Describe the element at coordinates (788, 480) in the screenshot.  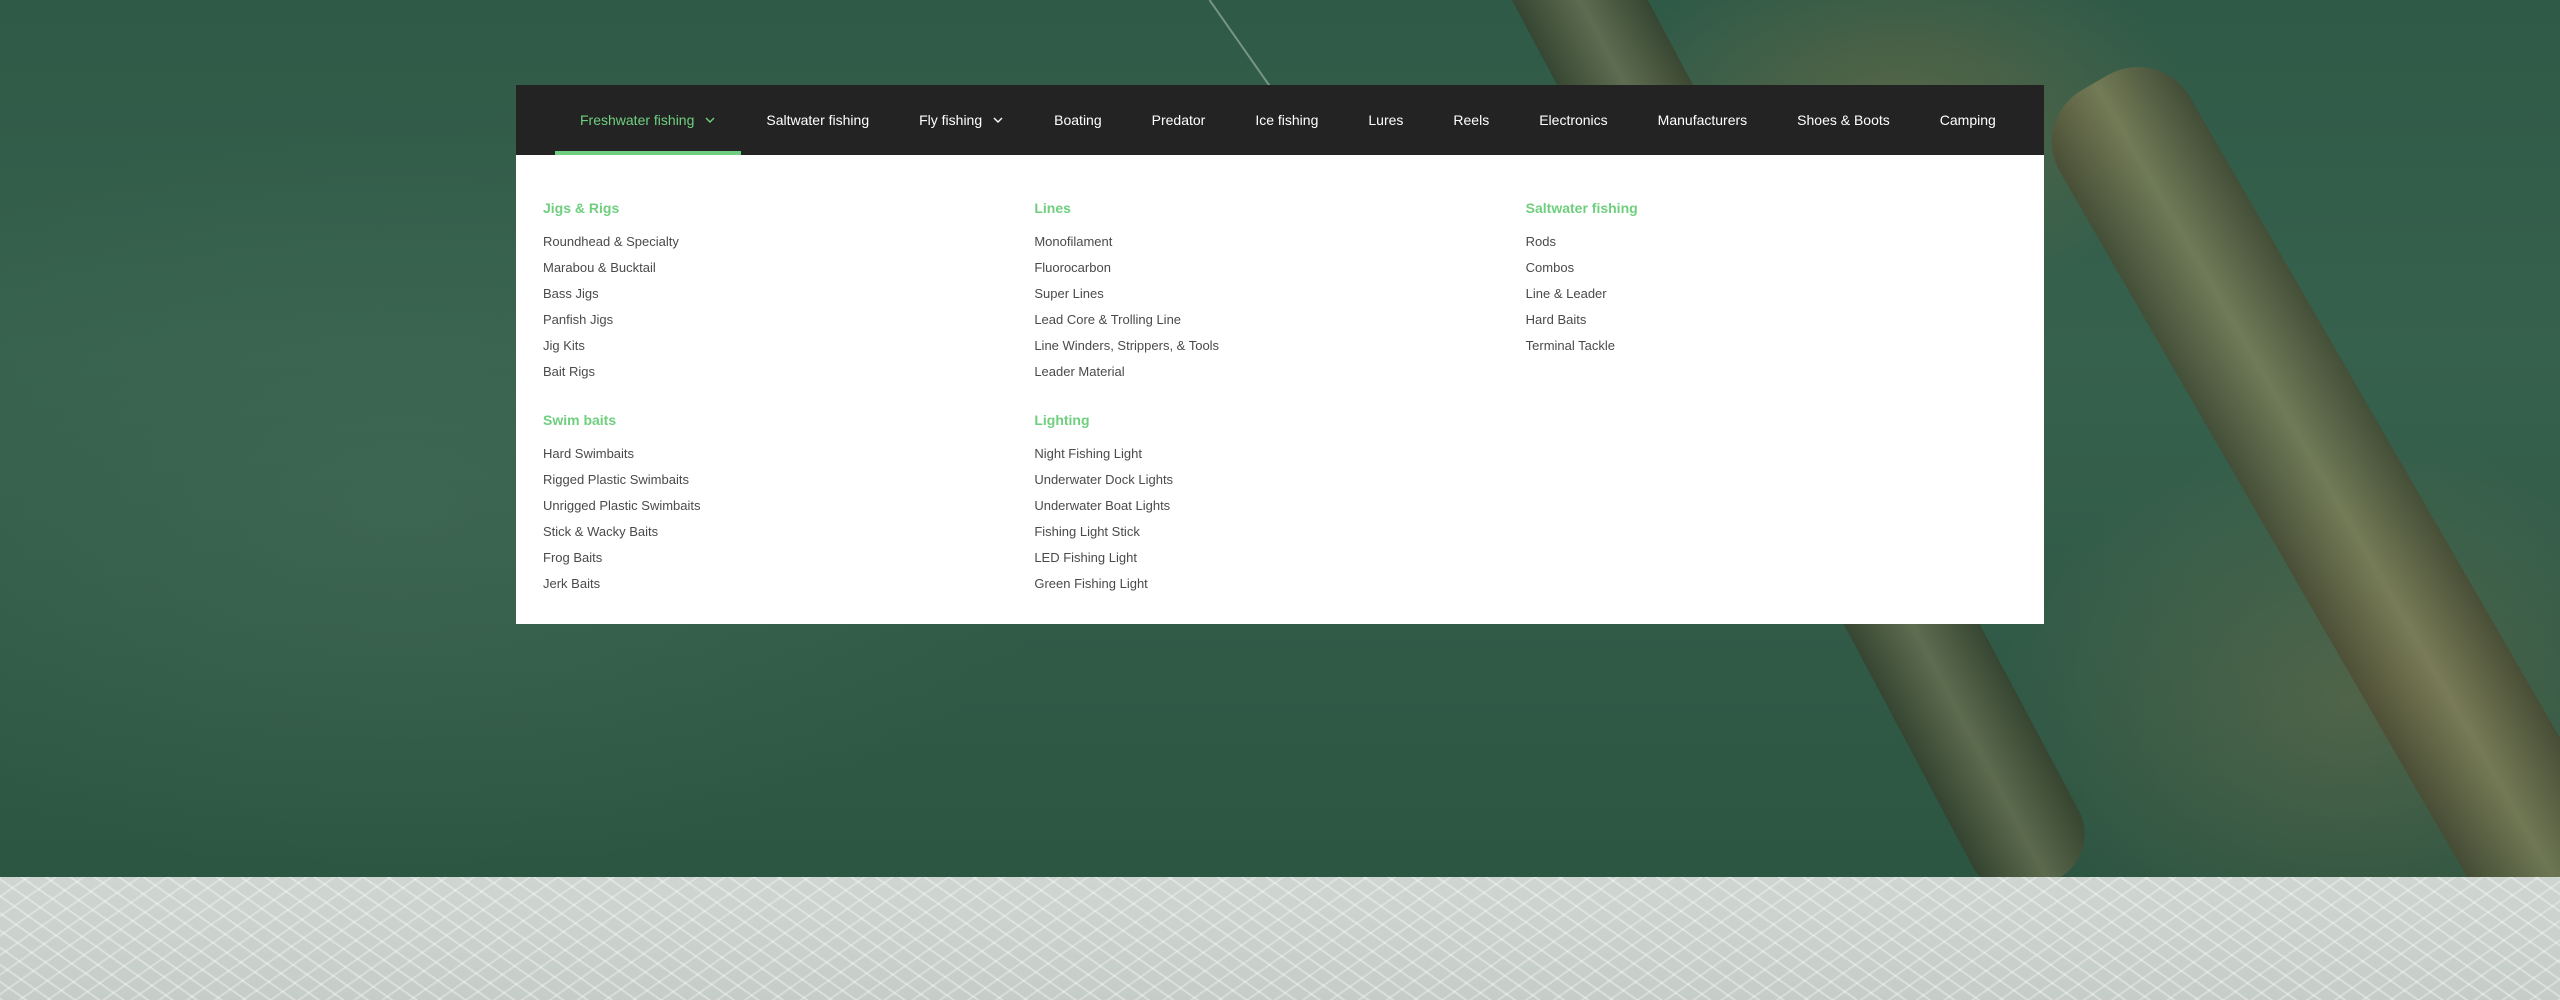
I see `menu-link-rigged-plastic-swimbaits: Rigged Plastic Swimbaits` at that location.